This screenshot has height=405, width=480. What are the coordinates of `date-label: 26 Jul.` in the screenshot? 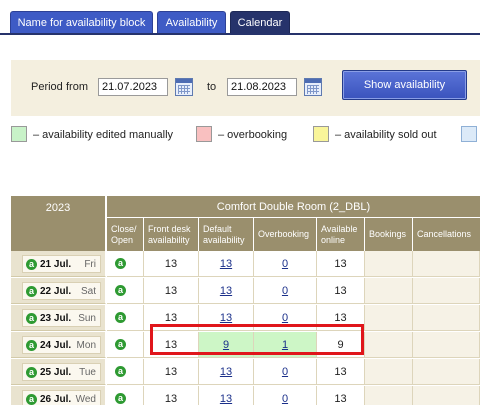 It's located at (56, 399).